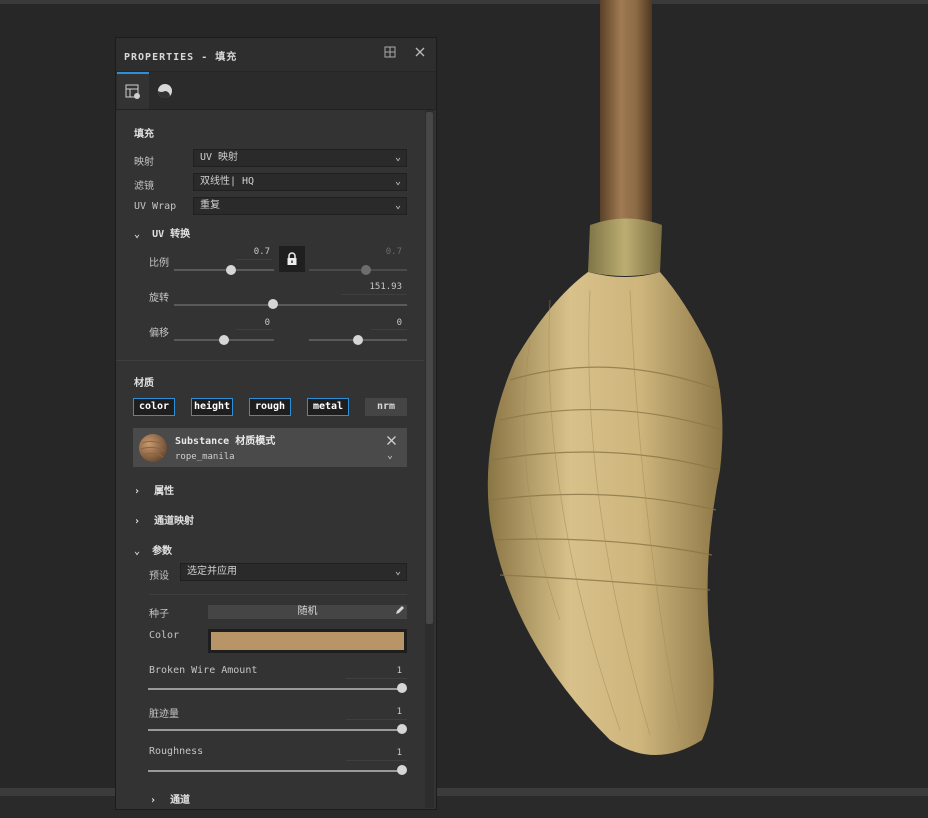 This screenshot has width=928, height=818. I want to click on channels-heading: 通道, so click(180, 800).